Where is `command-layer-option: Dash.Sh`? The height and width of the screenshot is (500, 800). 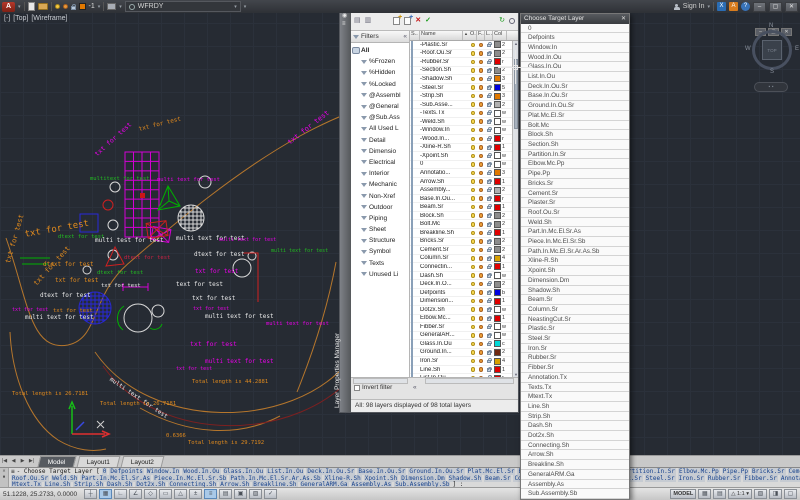
command-layer-option: Dash.Sh is located at coordinates (120, 484).